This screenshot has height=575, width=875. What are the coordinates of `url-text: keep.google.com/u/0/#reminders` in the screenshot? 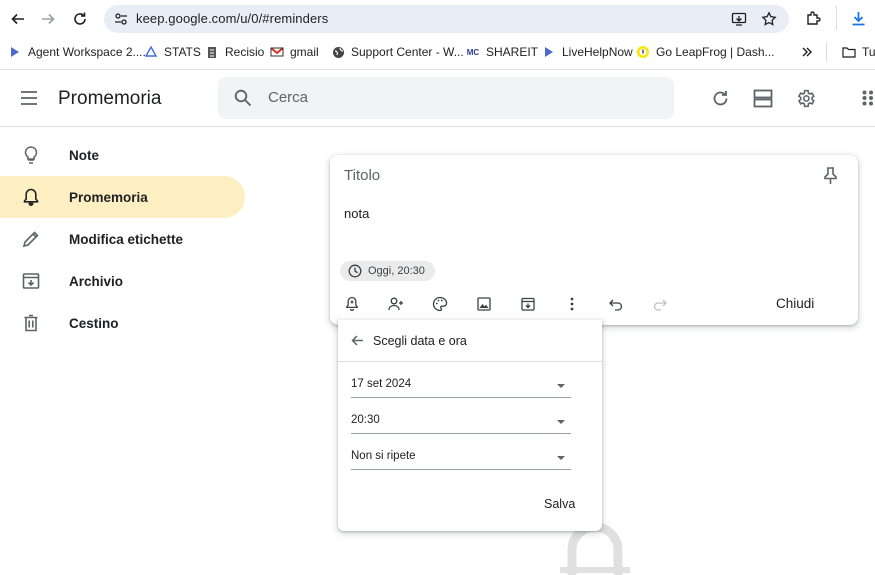 It's located at (232, 18).